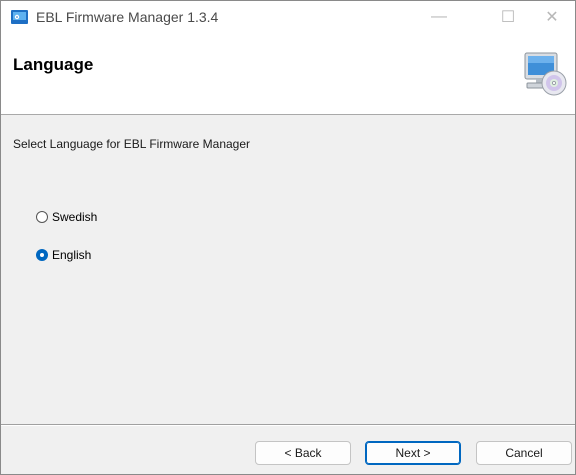 This screenshot has height=475, width=576. What do you see at coordinates (288, 425) in the screenshot?
I see `footer-divider` at bounding box center [288, 425].